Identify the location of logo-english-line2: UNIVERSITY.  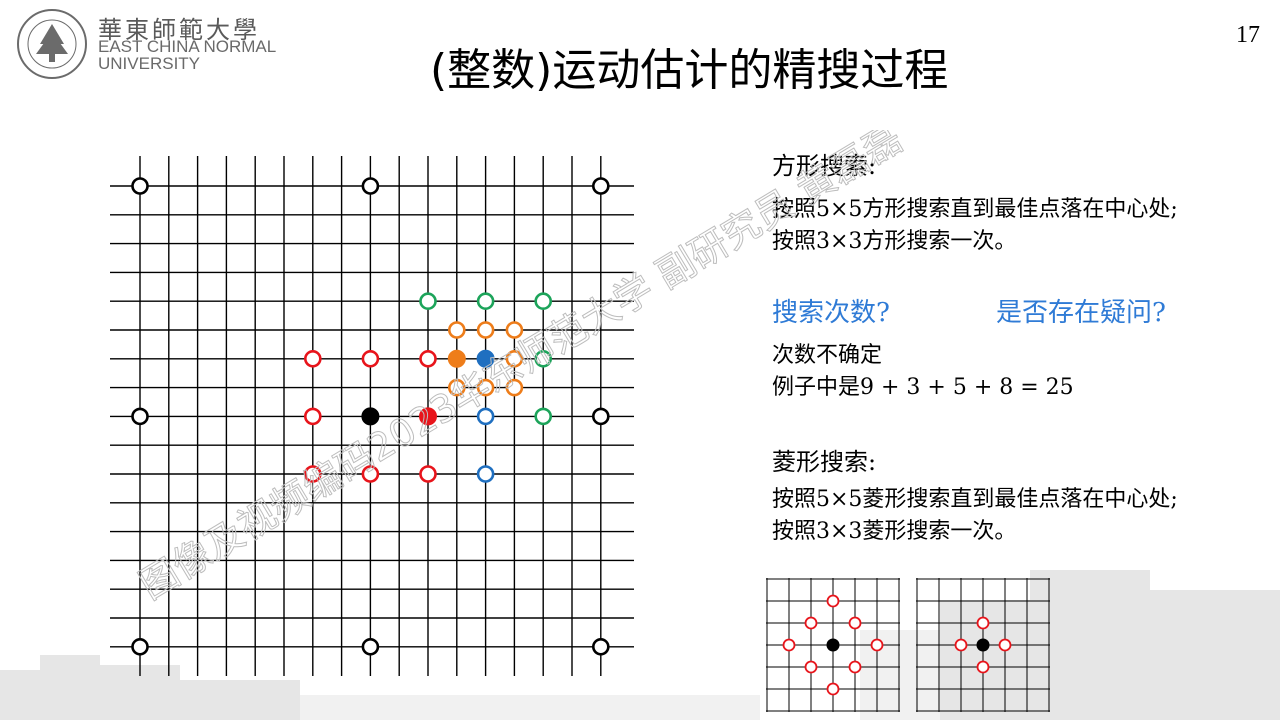
(149, 63).